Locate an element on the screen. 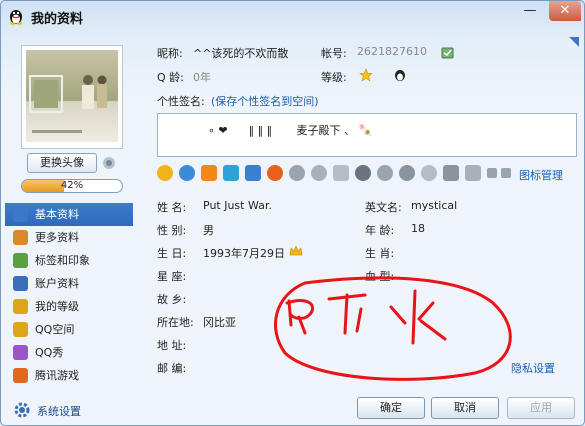 The height and width of the screenshot is (426, 585). qq-mail-icon is located at coordinates (209, 173).